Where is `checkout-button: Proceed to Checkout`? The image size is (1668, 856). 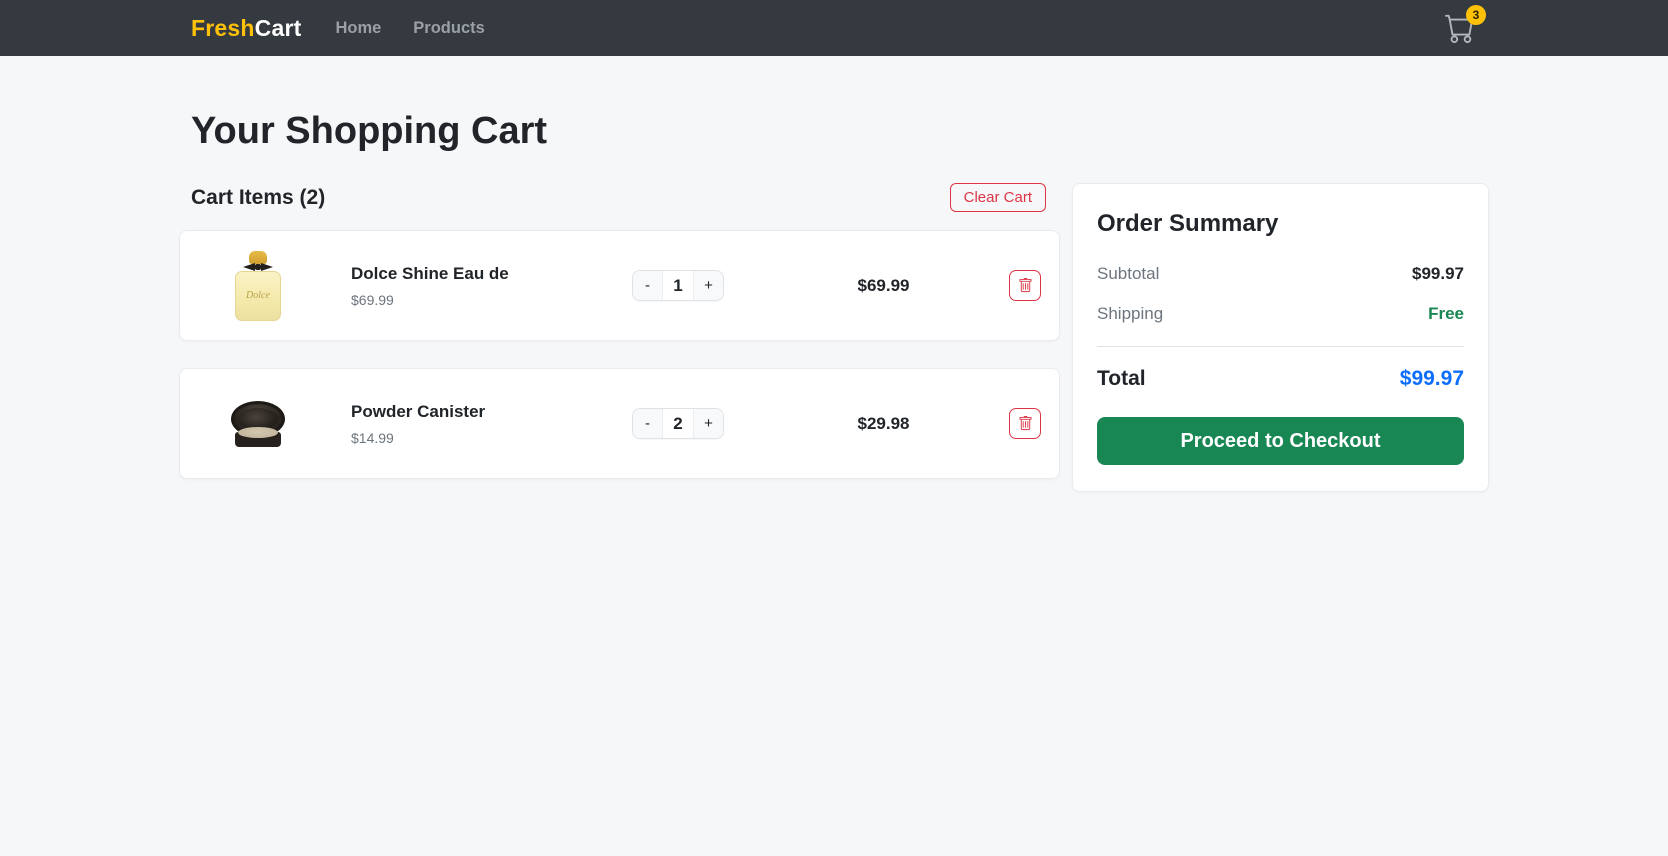 checkout-button: Proceed to Checkout is located at coordinates (1280, 441).